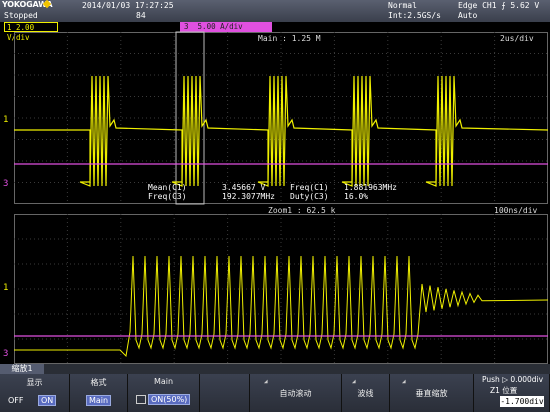 This screenshot has width=550, height=412. Describe the element at coordinates (5, 120) in the screenshot. I see `ch1-level-marker: 1` at that location.